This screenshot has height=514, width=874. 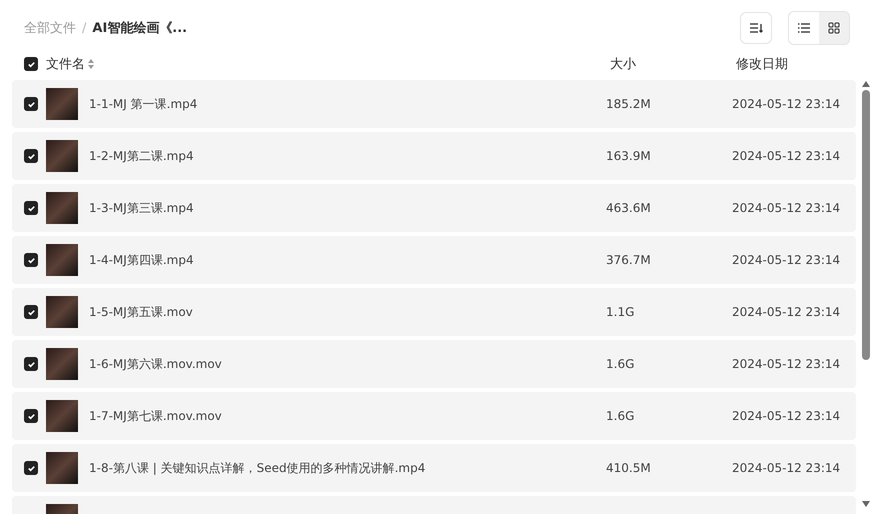 What do you see at coordinates (673, 64) in the screenshot?
I see `size-column-header: 大小` at bounding box center [673, 64].